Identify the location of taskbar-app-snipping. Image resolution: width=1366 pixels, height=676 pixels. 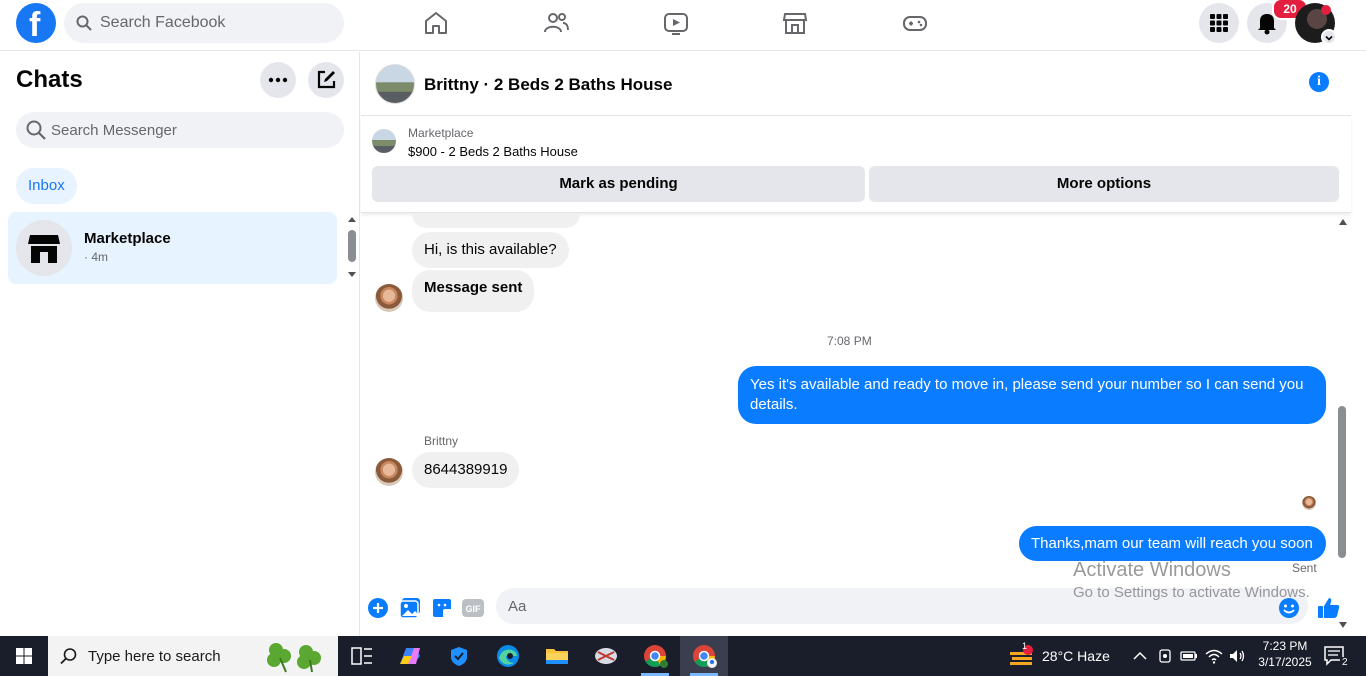
(606, 656).